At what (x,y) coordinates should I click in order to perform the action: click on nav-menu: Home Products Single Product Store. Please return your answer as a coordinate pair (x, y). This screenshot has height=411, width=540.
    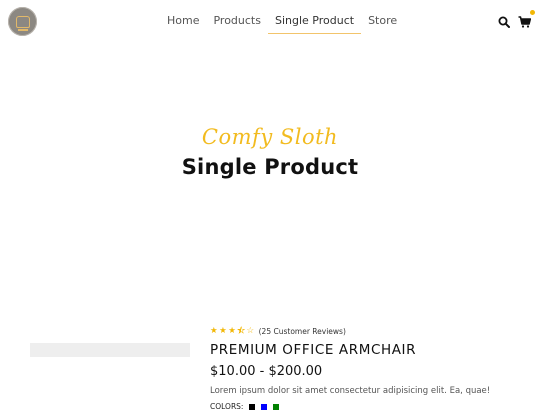
    Looking at the image, I should click on (282, 22).